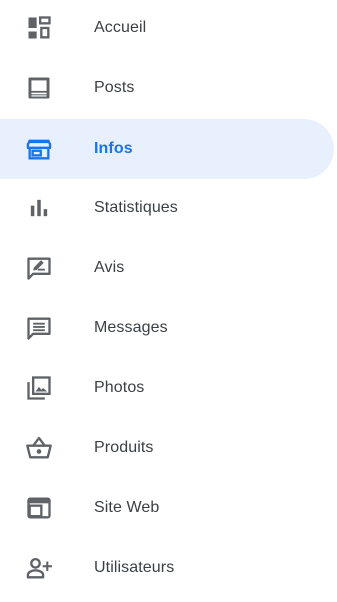 This screenshot has width=337, height=602. What do you see at coordinates (124, 447) in the screenshot?
I see `nav-item-label: Produits` at bounding box center [124, 447].